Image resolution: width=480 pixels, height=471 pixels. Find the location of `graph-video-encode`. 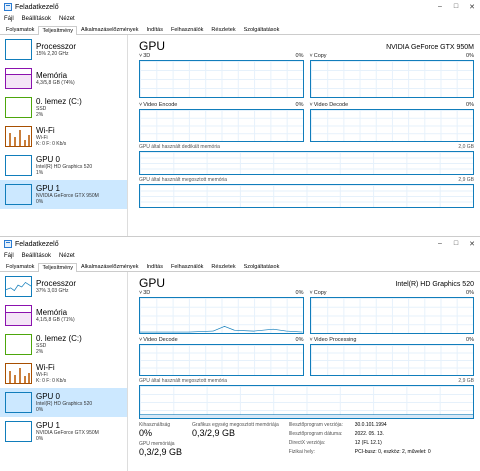

graph-video-encode is located at coordinates (221, 125).